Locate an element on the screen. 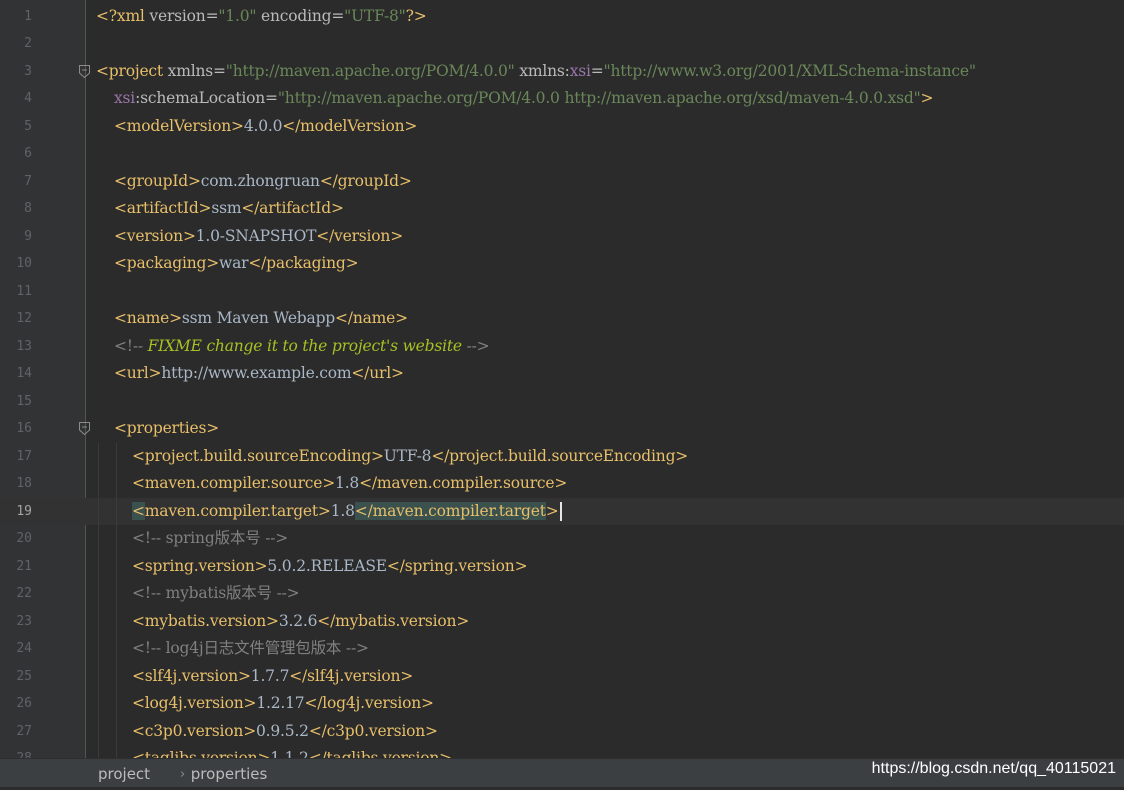 The height and width of the screenshot is (790, 1124). line-number: 19 is located at coordinates (24, 511).